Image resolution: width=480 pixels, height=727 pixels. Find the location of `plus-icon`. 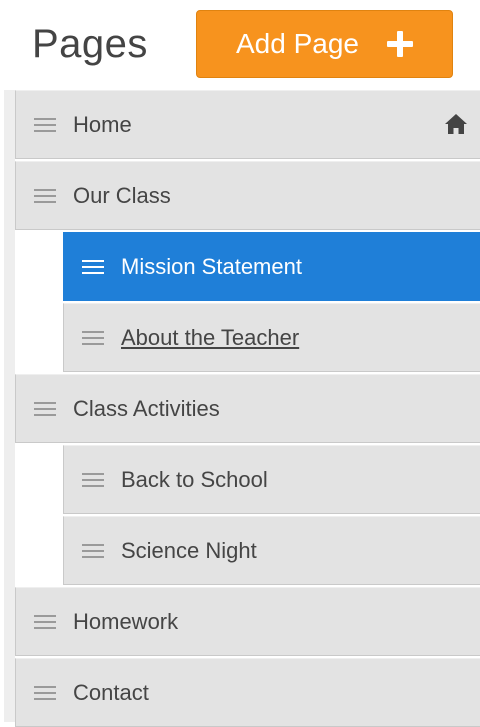

plus-icon is located at coordinates (400, 44).